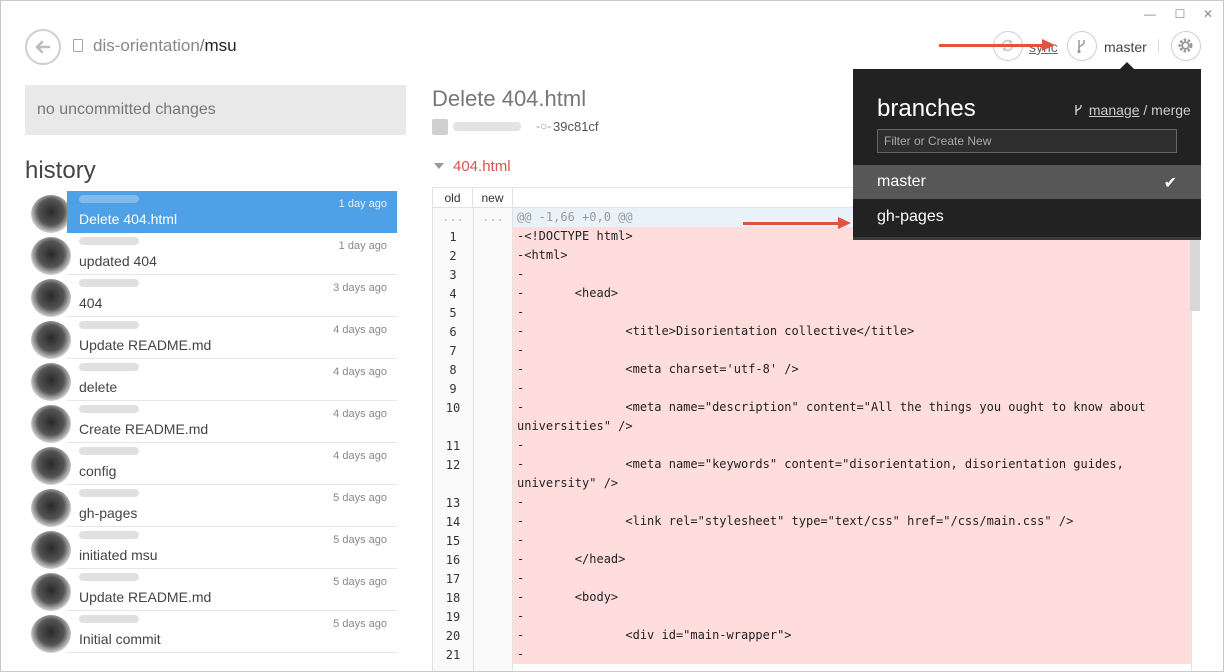  Describe the element at coordinates (360, 456) in the screenshot. I see `history-item-time: 4 days ago` at that location.